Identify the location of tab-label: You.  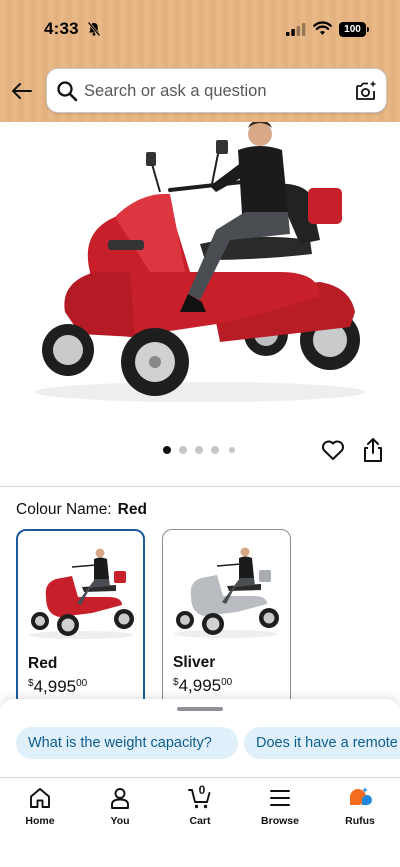
(120, 821).